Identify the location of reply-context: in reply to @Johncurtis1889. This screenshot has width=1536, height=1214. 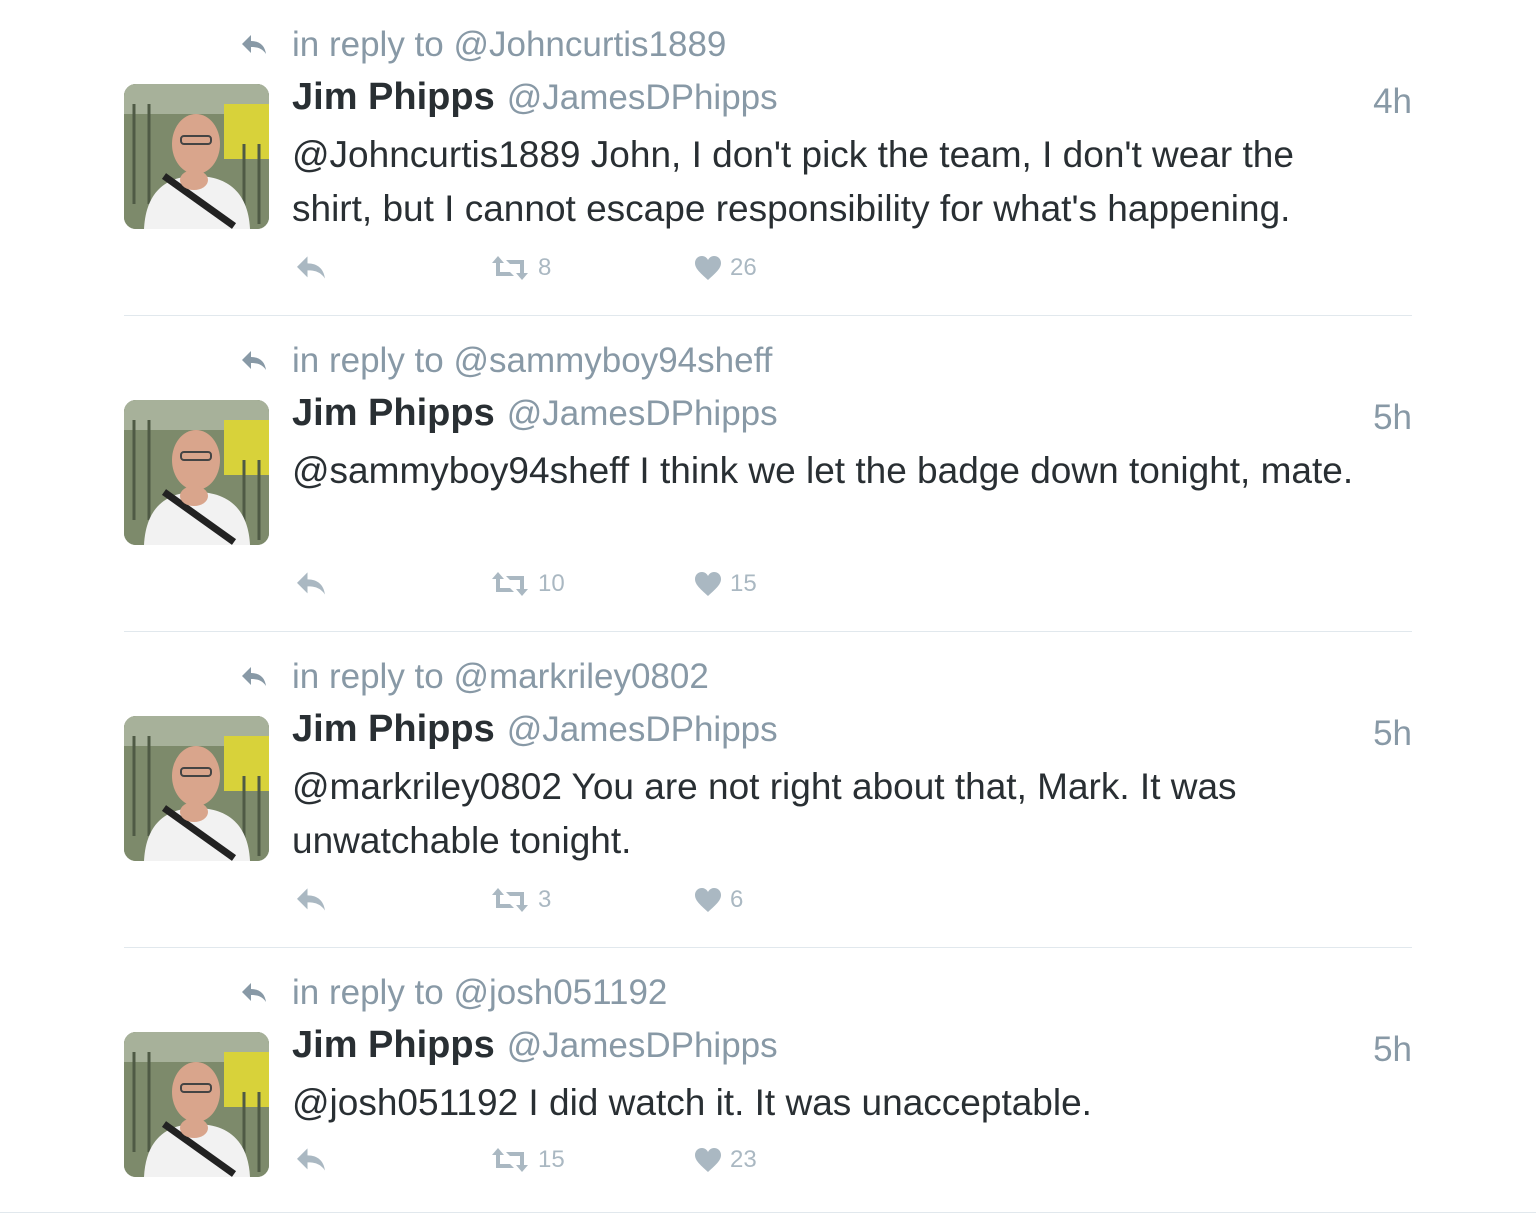
(483, 45).